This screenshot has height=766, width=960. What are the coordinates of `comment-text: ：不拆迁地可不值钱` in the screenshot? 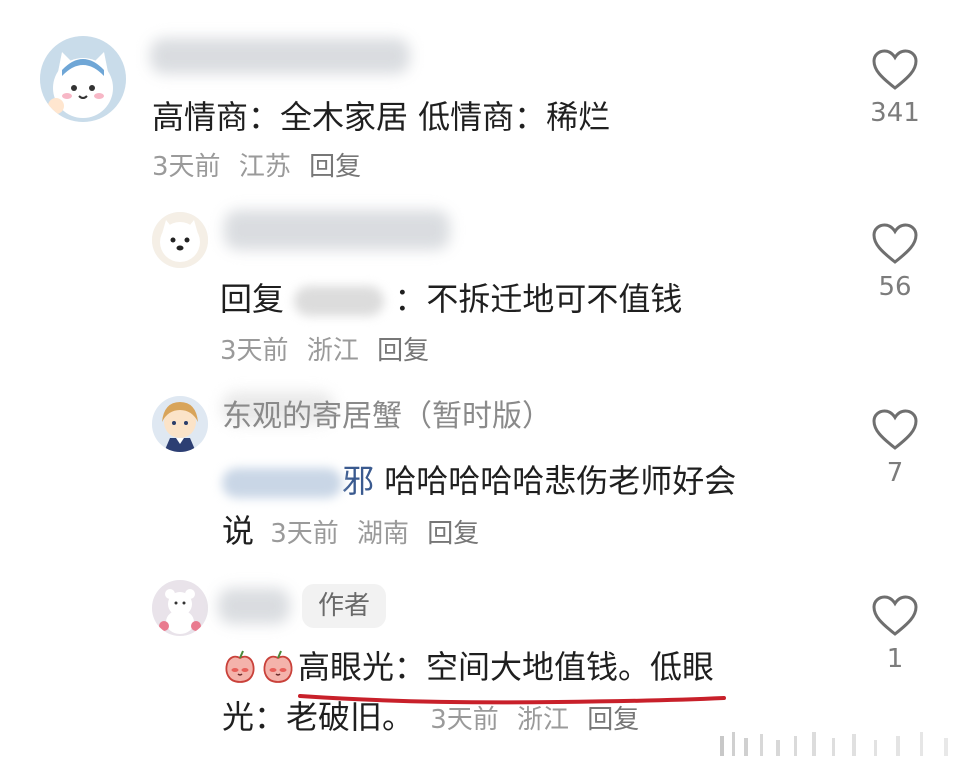 It's located at (538, 299).